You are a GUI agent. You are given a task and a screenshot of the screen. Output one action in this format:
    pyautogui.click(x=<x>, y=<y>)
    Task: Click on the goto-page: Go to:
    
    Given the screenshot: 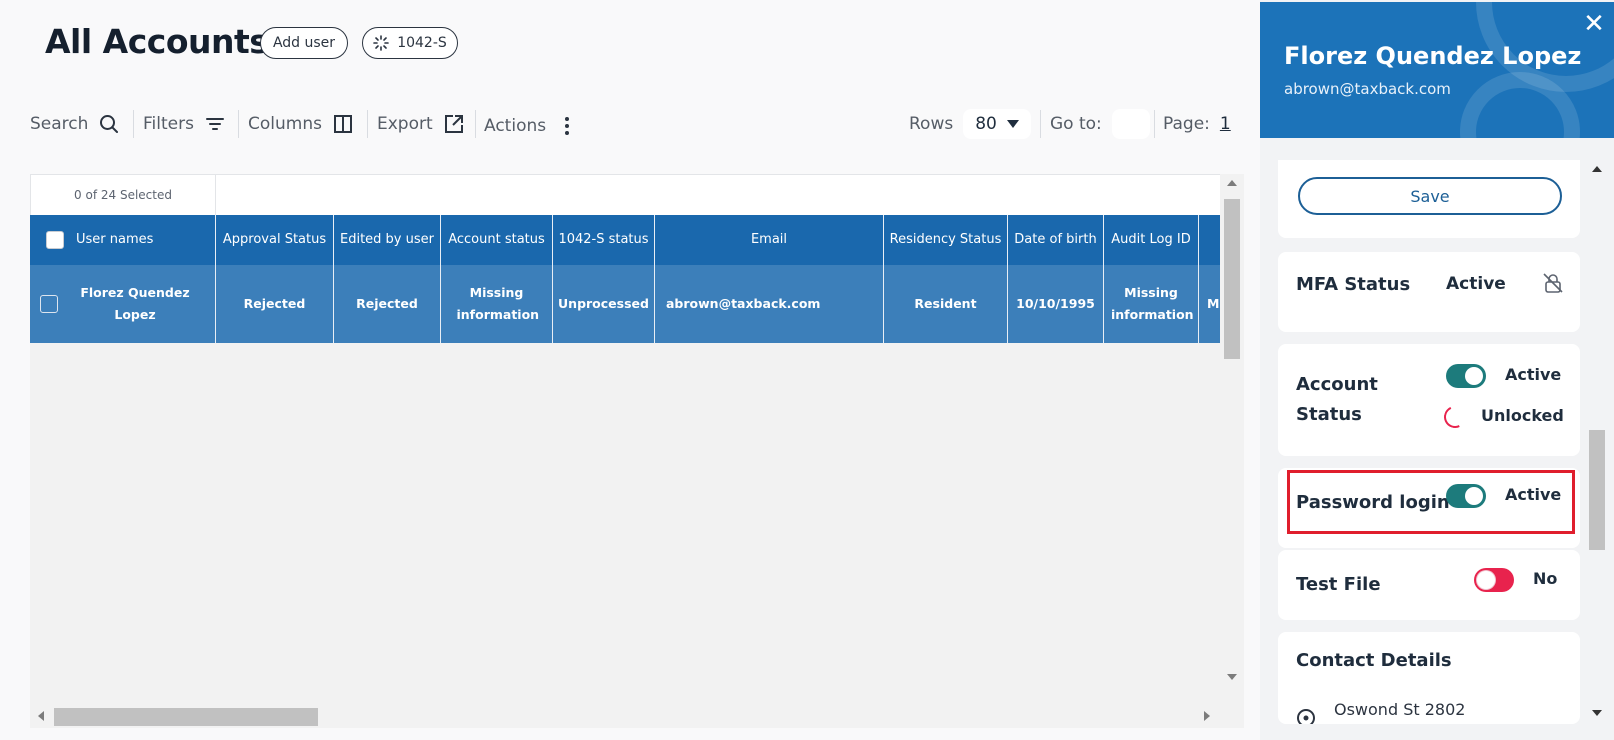 What is the action you would take?
    pyautogui.click(x=1100, y=124)
    